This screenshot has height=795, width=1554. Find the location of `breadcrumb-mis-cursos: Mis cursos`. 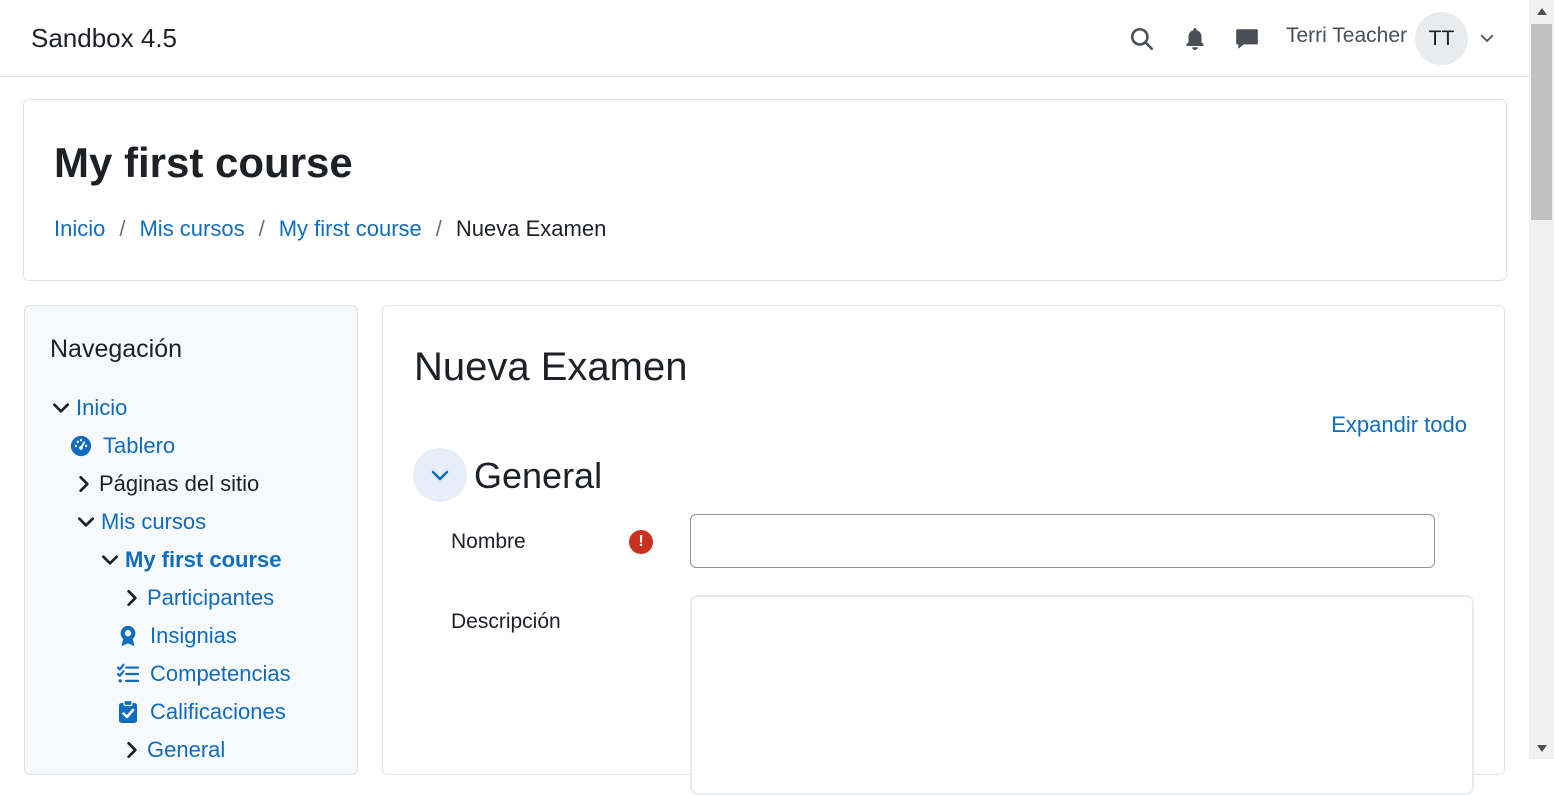

breadcrumb-mis-cursos: Mis cursos is located at coordinates (191, 229).